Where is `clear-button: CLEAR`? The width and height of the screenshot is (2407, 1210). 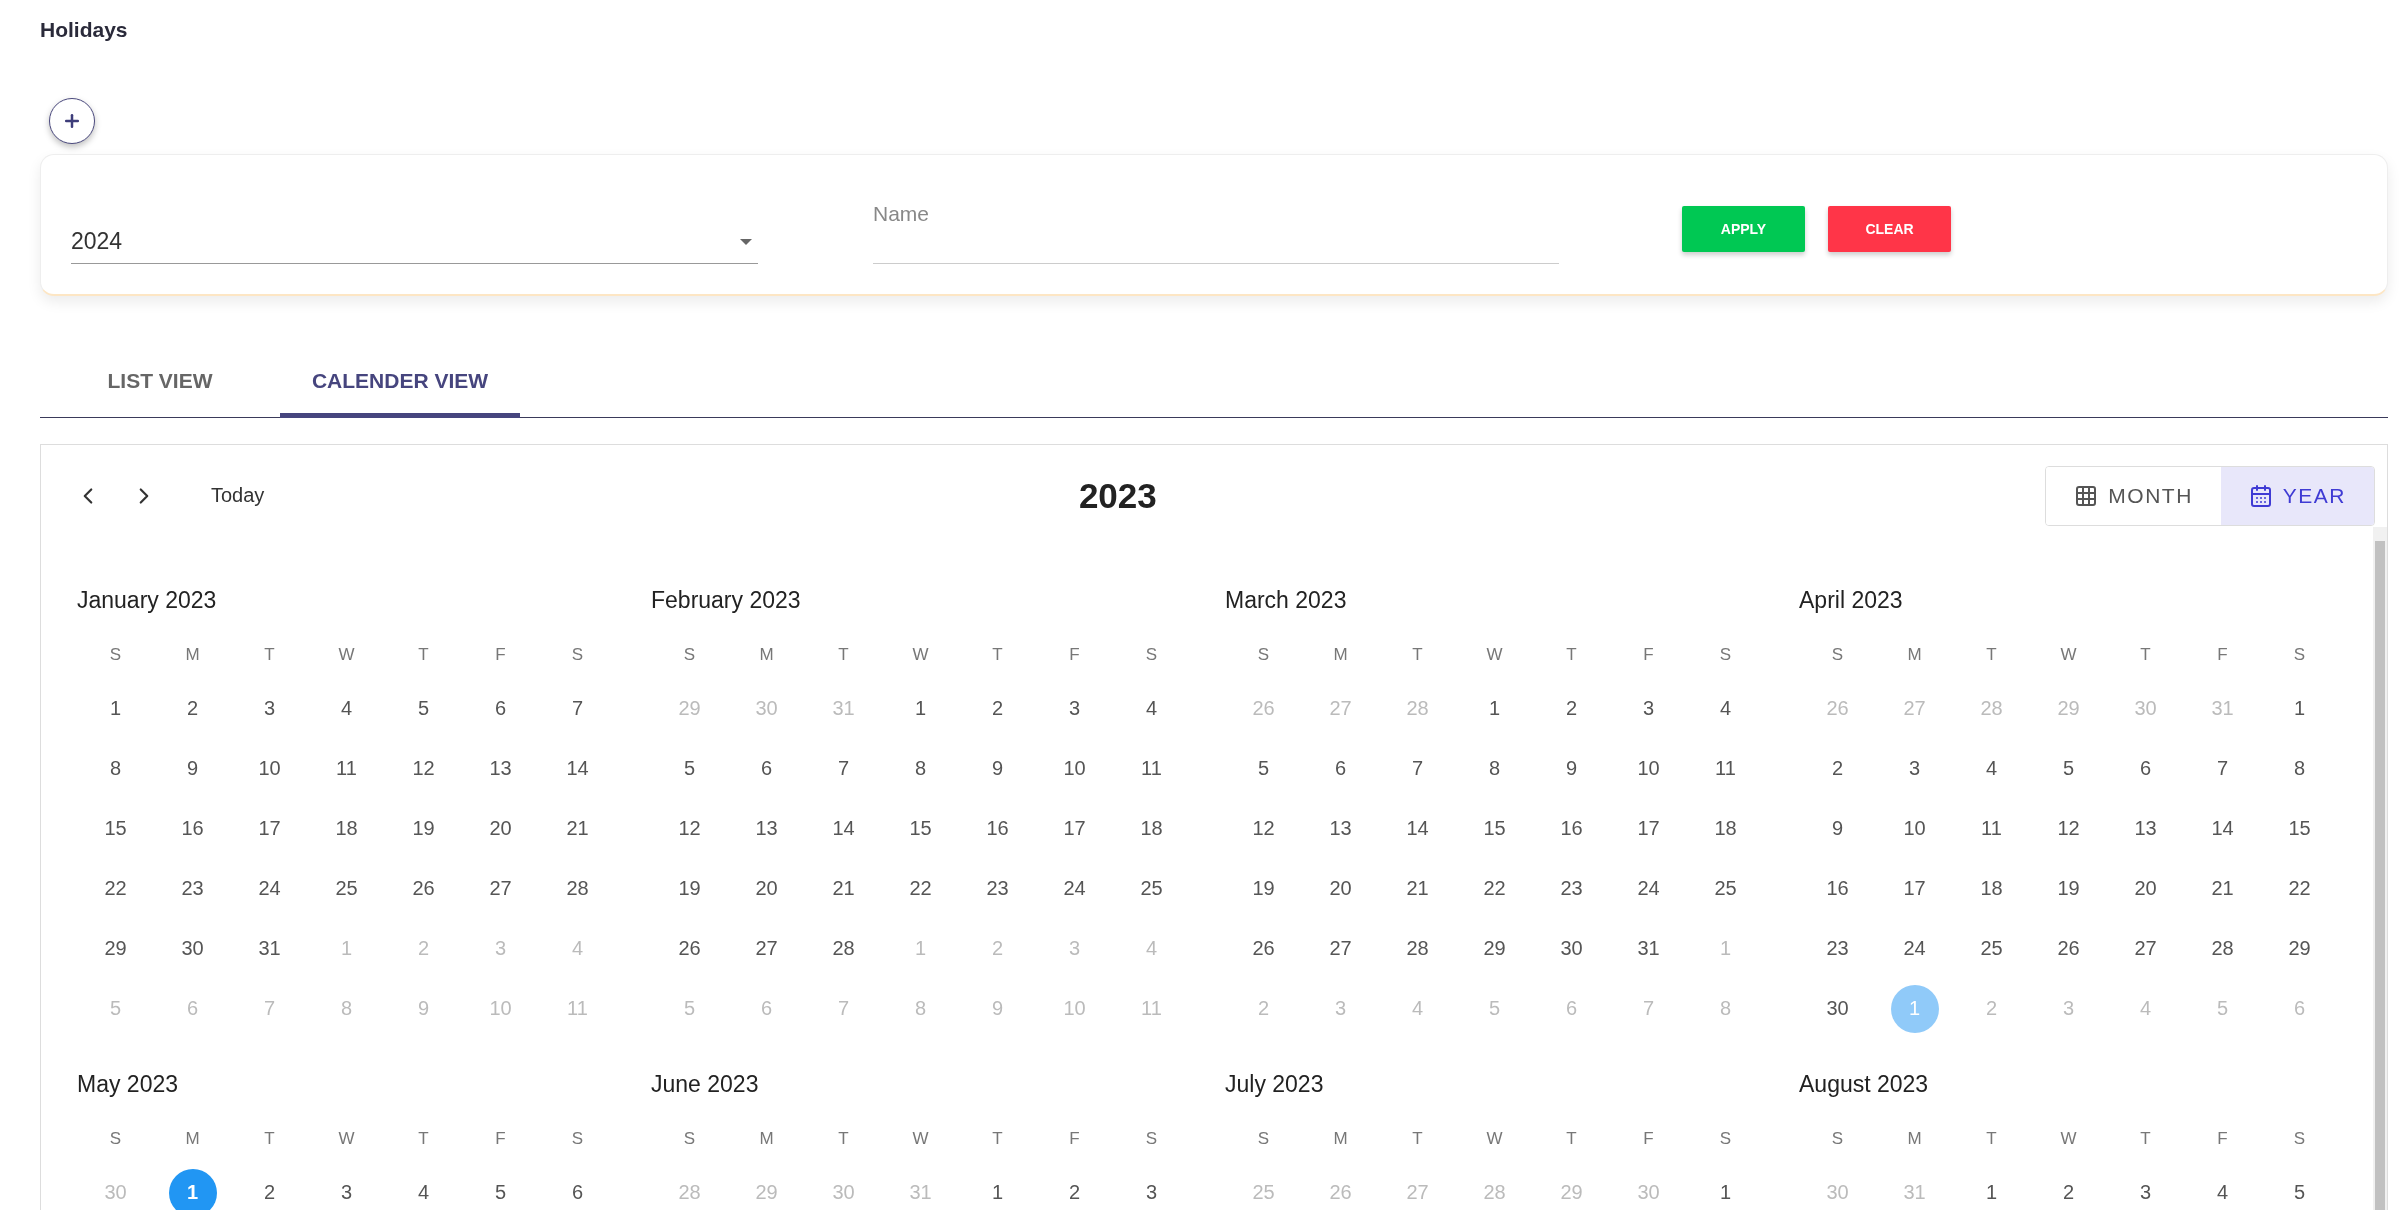 clear-button: CLEAR is located at coordinates (1889, 229).